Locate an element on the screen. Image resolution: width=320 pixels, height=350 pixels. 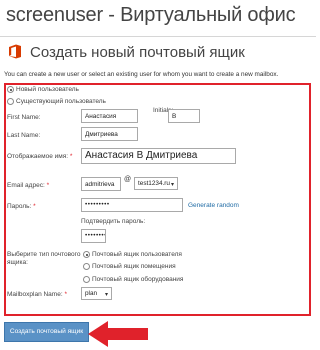
email-domain-select: test1234.ru ▾ is located at coordinates (156, 183).